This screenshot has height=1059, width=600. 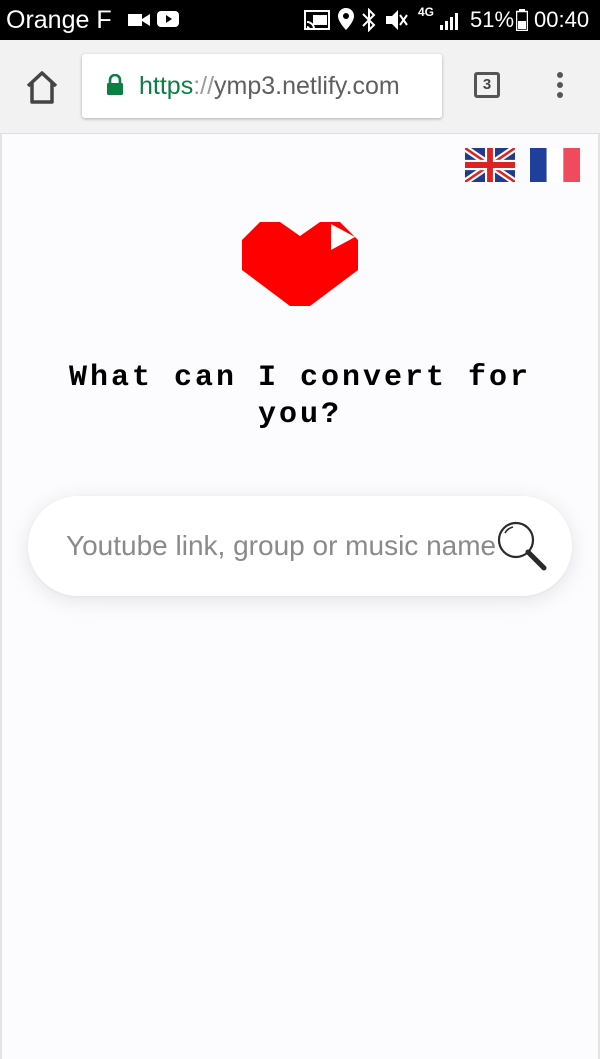 What do you see at coordinates (307, 86) in the screenshot?
I see `url-host: ymp3.netlify.com` at bounding box center [307, 86].